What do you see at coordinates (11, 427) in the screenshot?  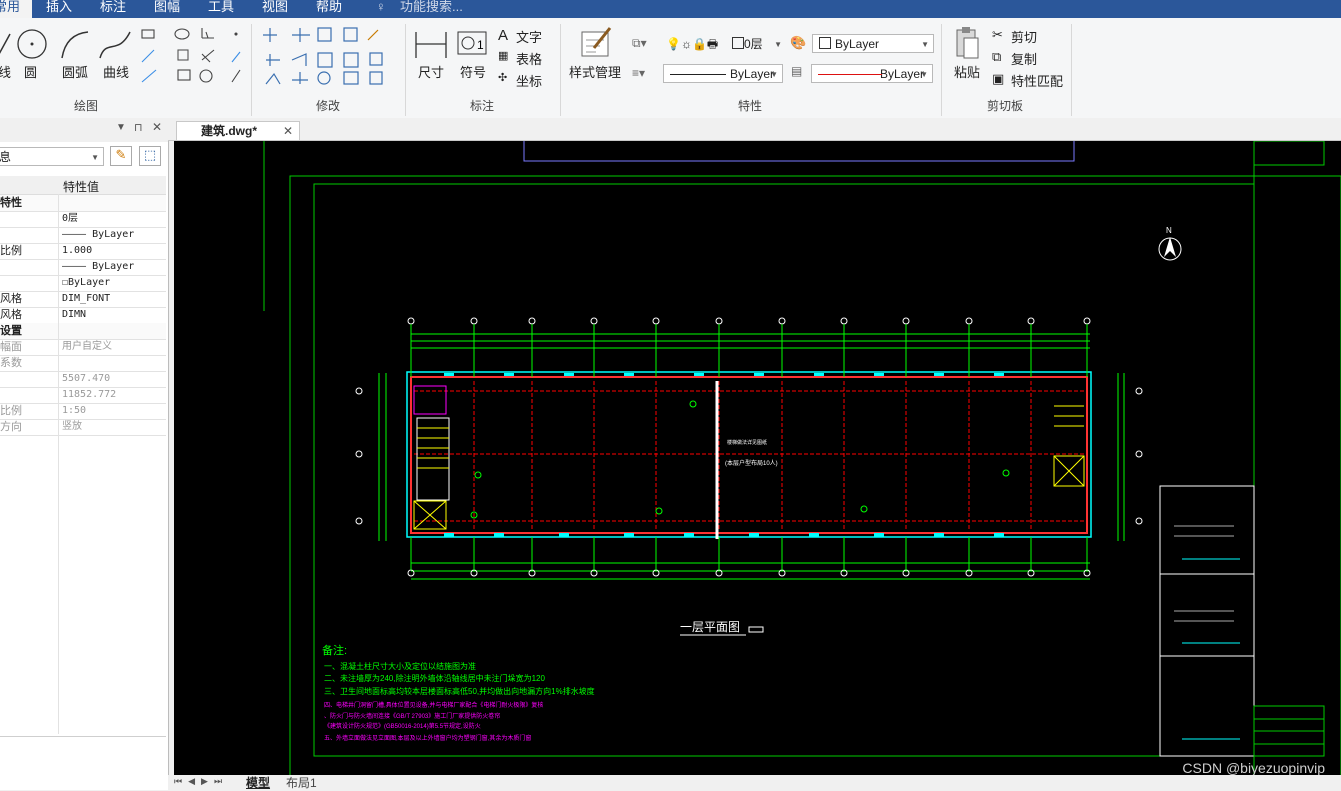 I see `property-key: 方向` at bounding box center [11, 427].